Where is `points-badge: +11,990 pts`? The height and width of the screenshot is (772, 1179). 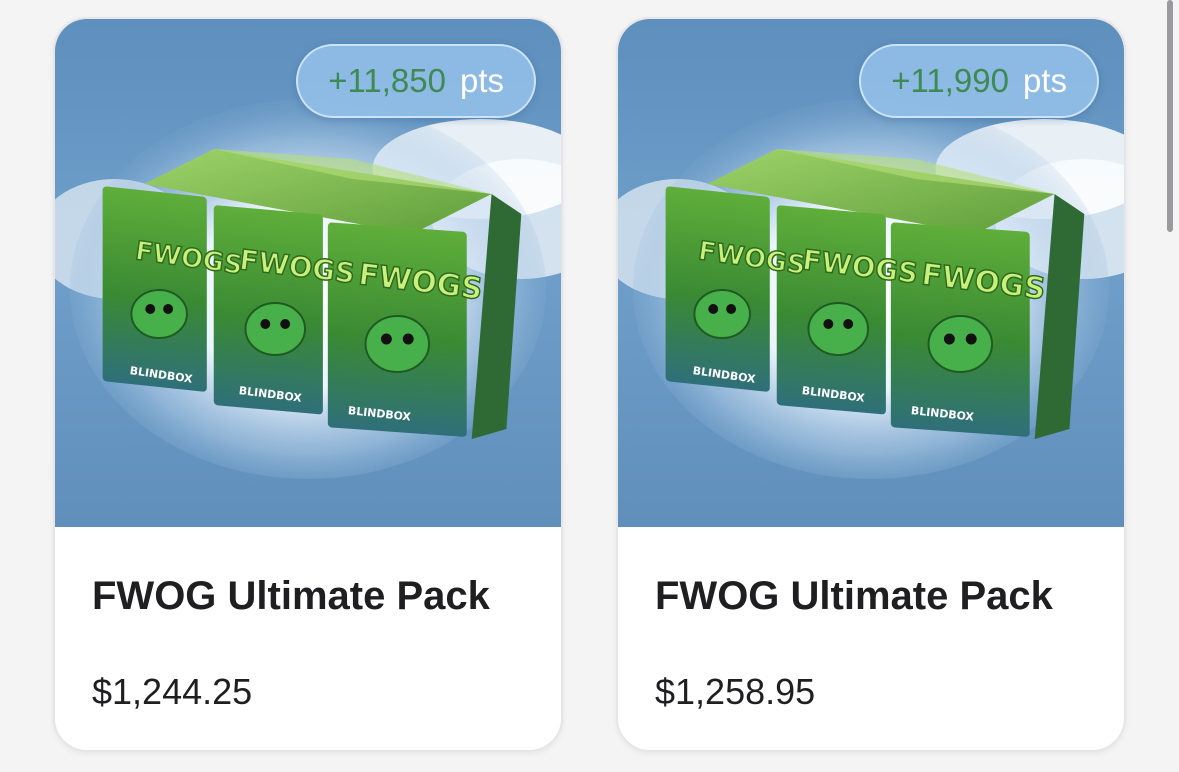
points-badge: +11,990 pts is located at coordinates (979, 81).